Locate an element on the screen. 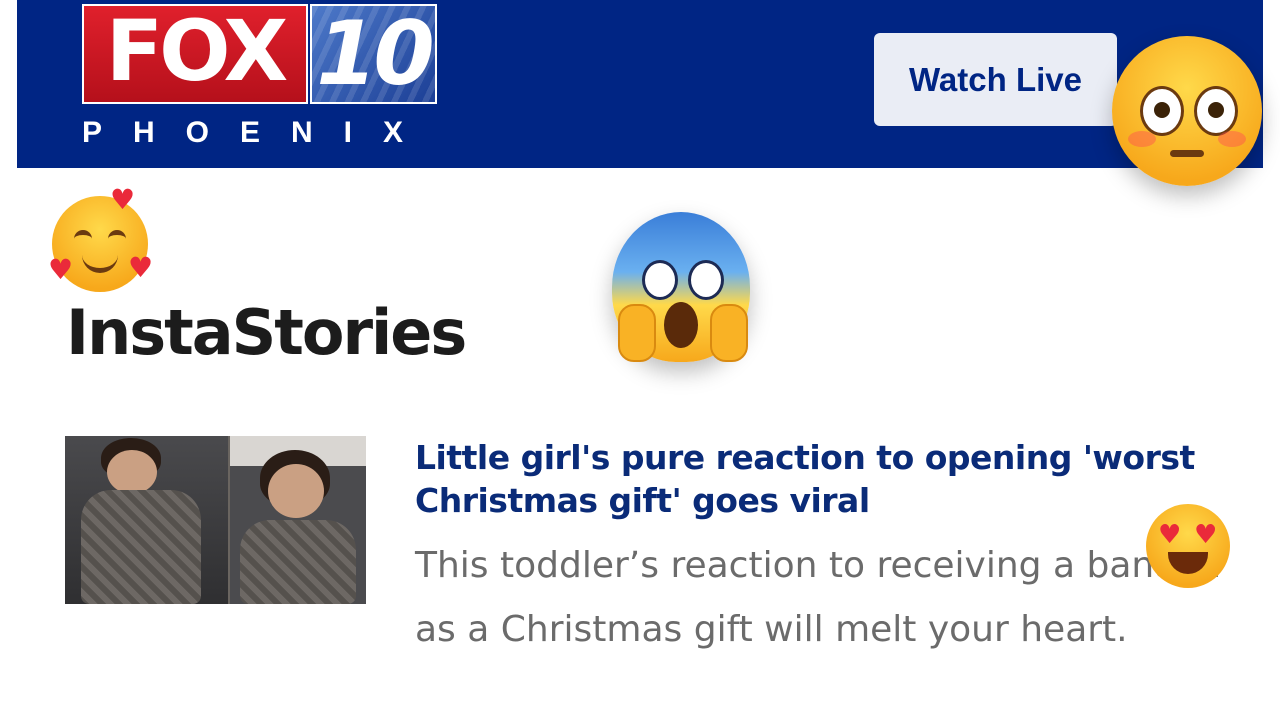 This screenshot has height=720, width=1280. logo-fox-block: FOX is located at coordinates (195, 53).